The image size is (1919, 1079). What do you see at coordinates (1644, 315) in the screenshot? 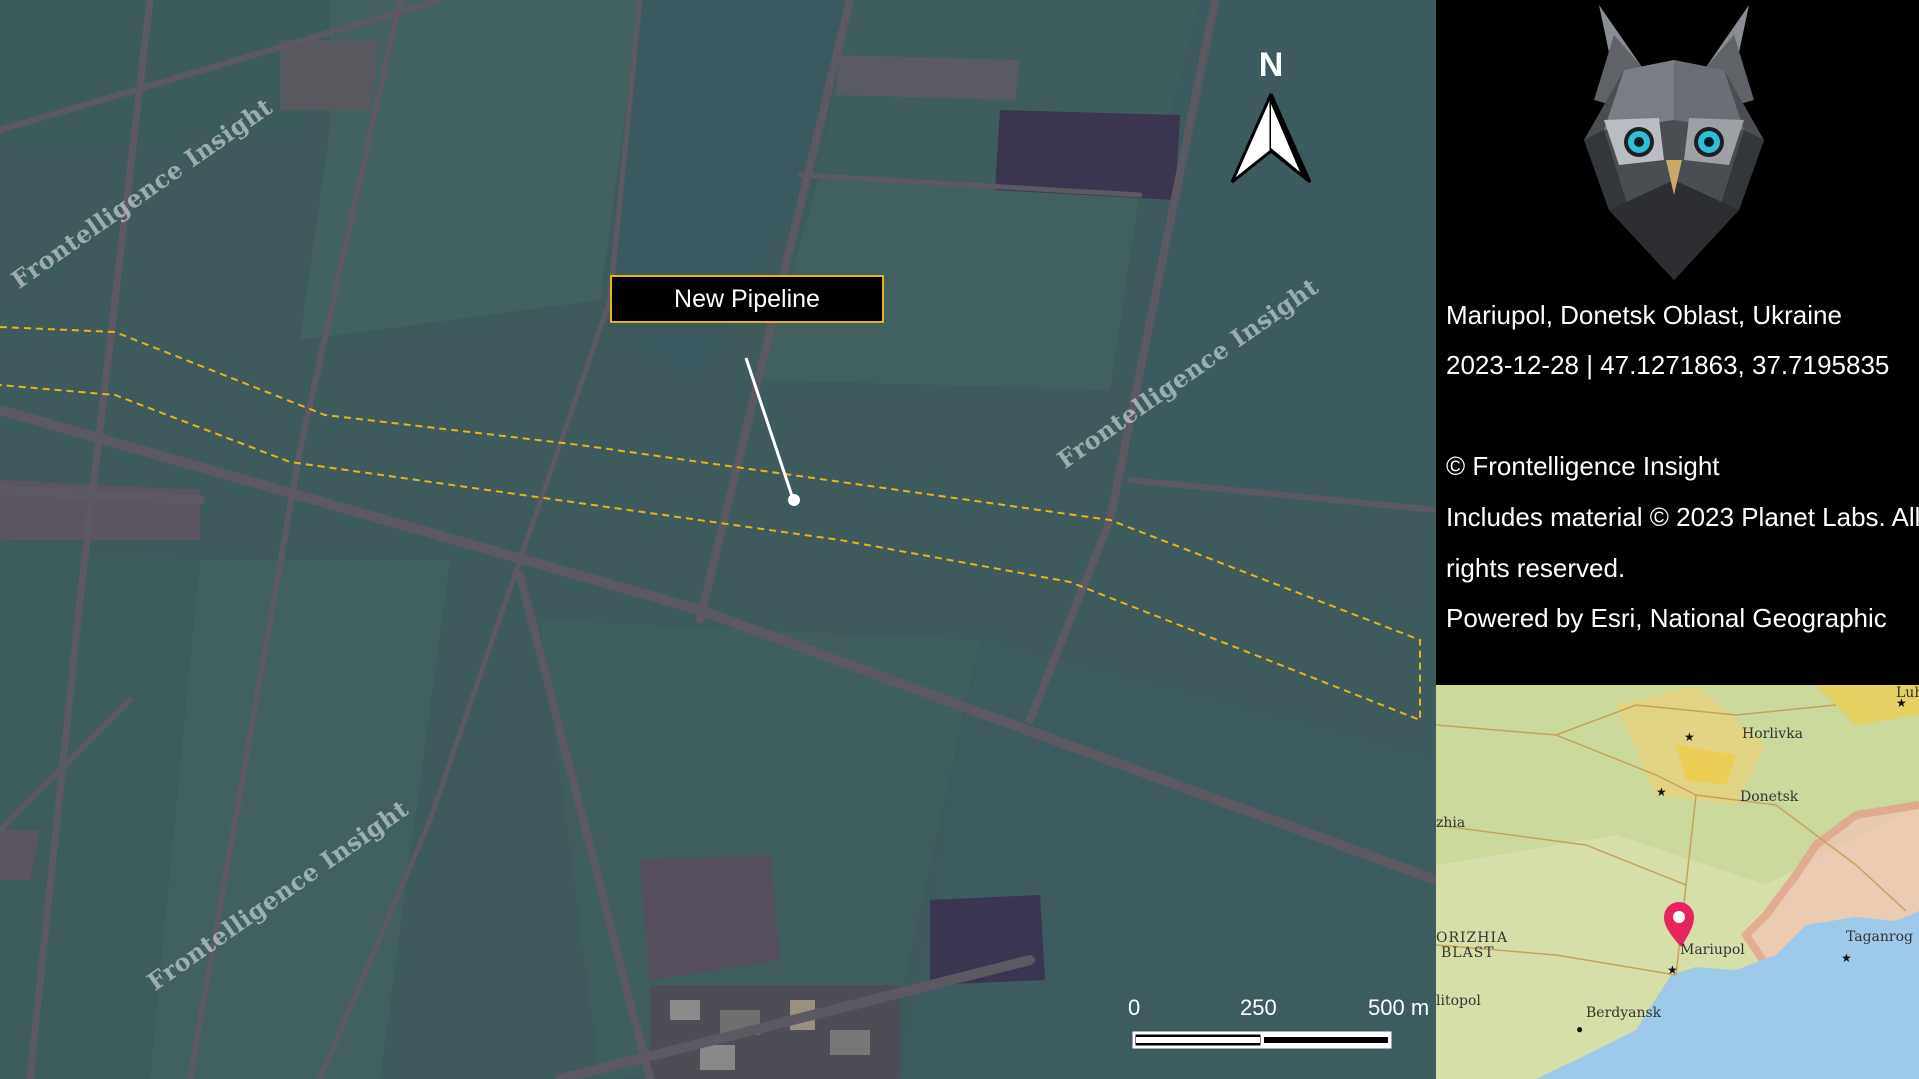
I see `location-text: Mariupol, Donetsk Oblast, Ukraine` at bounding box center [1644, 315].